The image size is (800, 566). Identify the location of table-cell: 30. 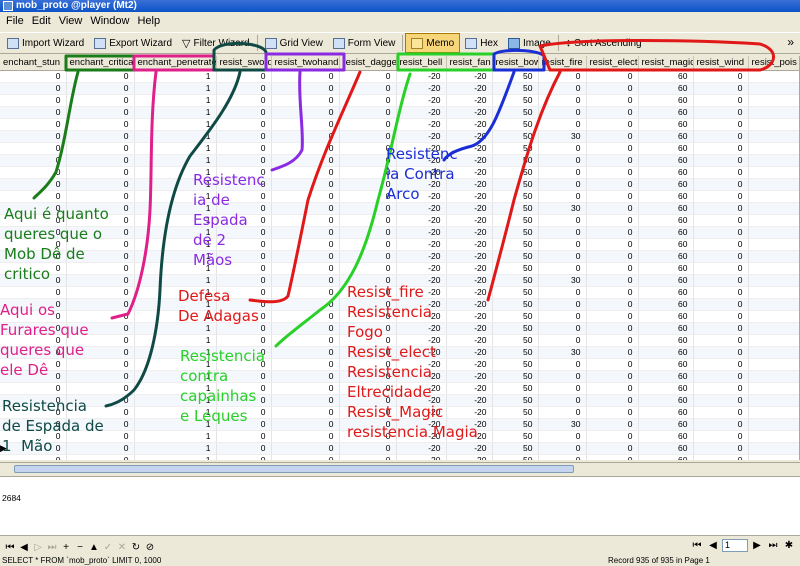
(562, 208).